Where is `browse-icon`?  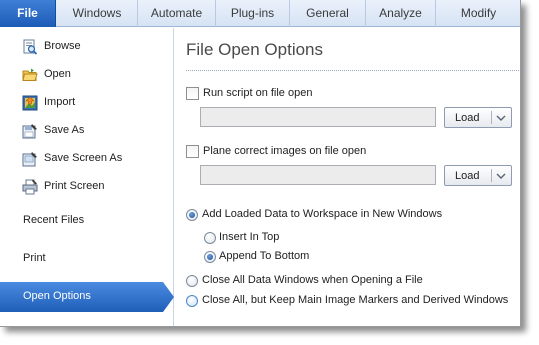
browse-icon is located at coordinates (30, 47).